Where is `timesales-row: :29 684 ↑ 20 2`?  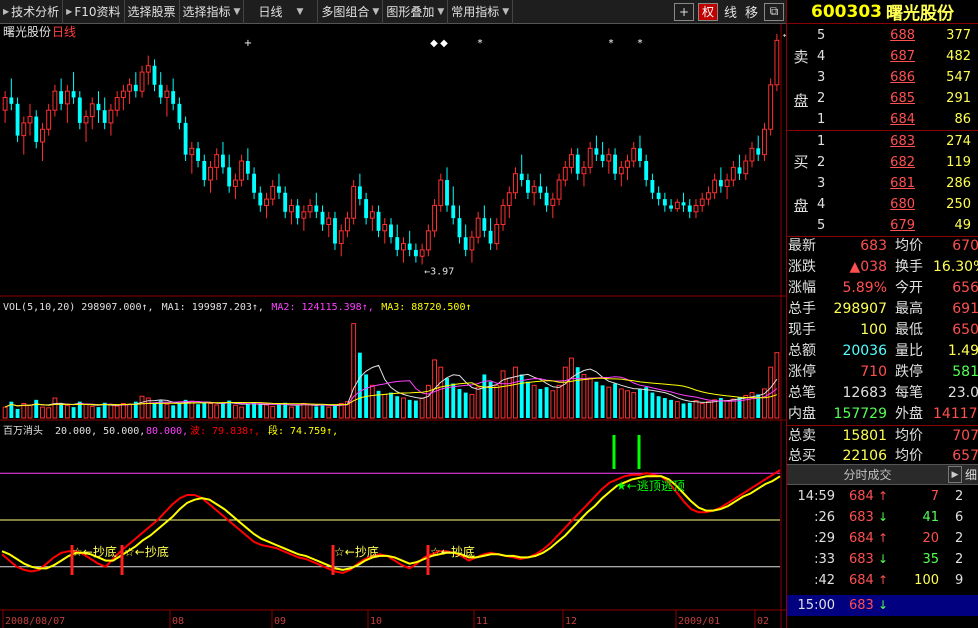
timesales-row: :29 684 ↑ 20 2 is located at coordinates (882, 538).